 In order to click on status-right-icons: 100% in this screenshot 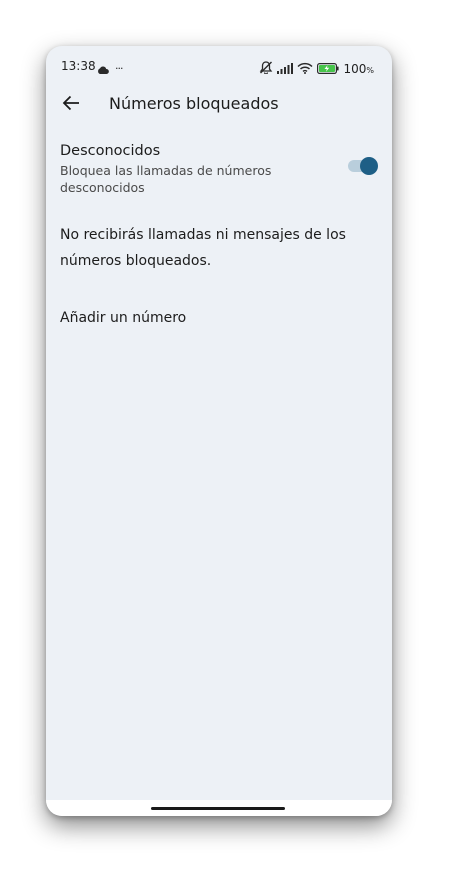, I will do `click(316, 68)`.